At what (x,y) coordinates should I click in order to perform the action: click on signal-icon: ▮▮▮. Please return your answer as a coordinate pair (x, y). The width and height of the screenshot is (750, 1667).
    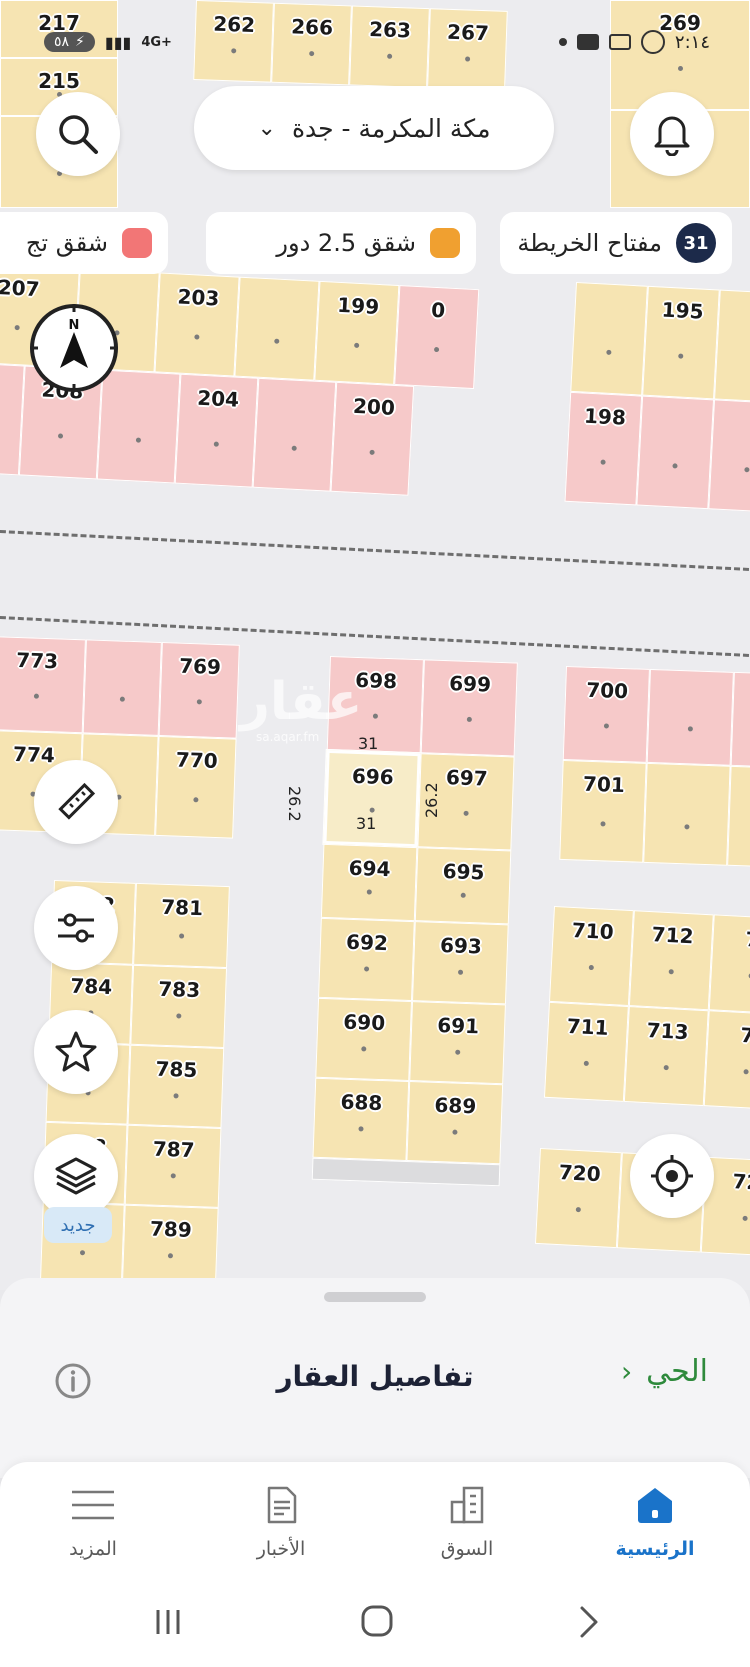
    Looking at the image, I should click on (118, 42).